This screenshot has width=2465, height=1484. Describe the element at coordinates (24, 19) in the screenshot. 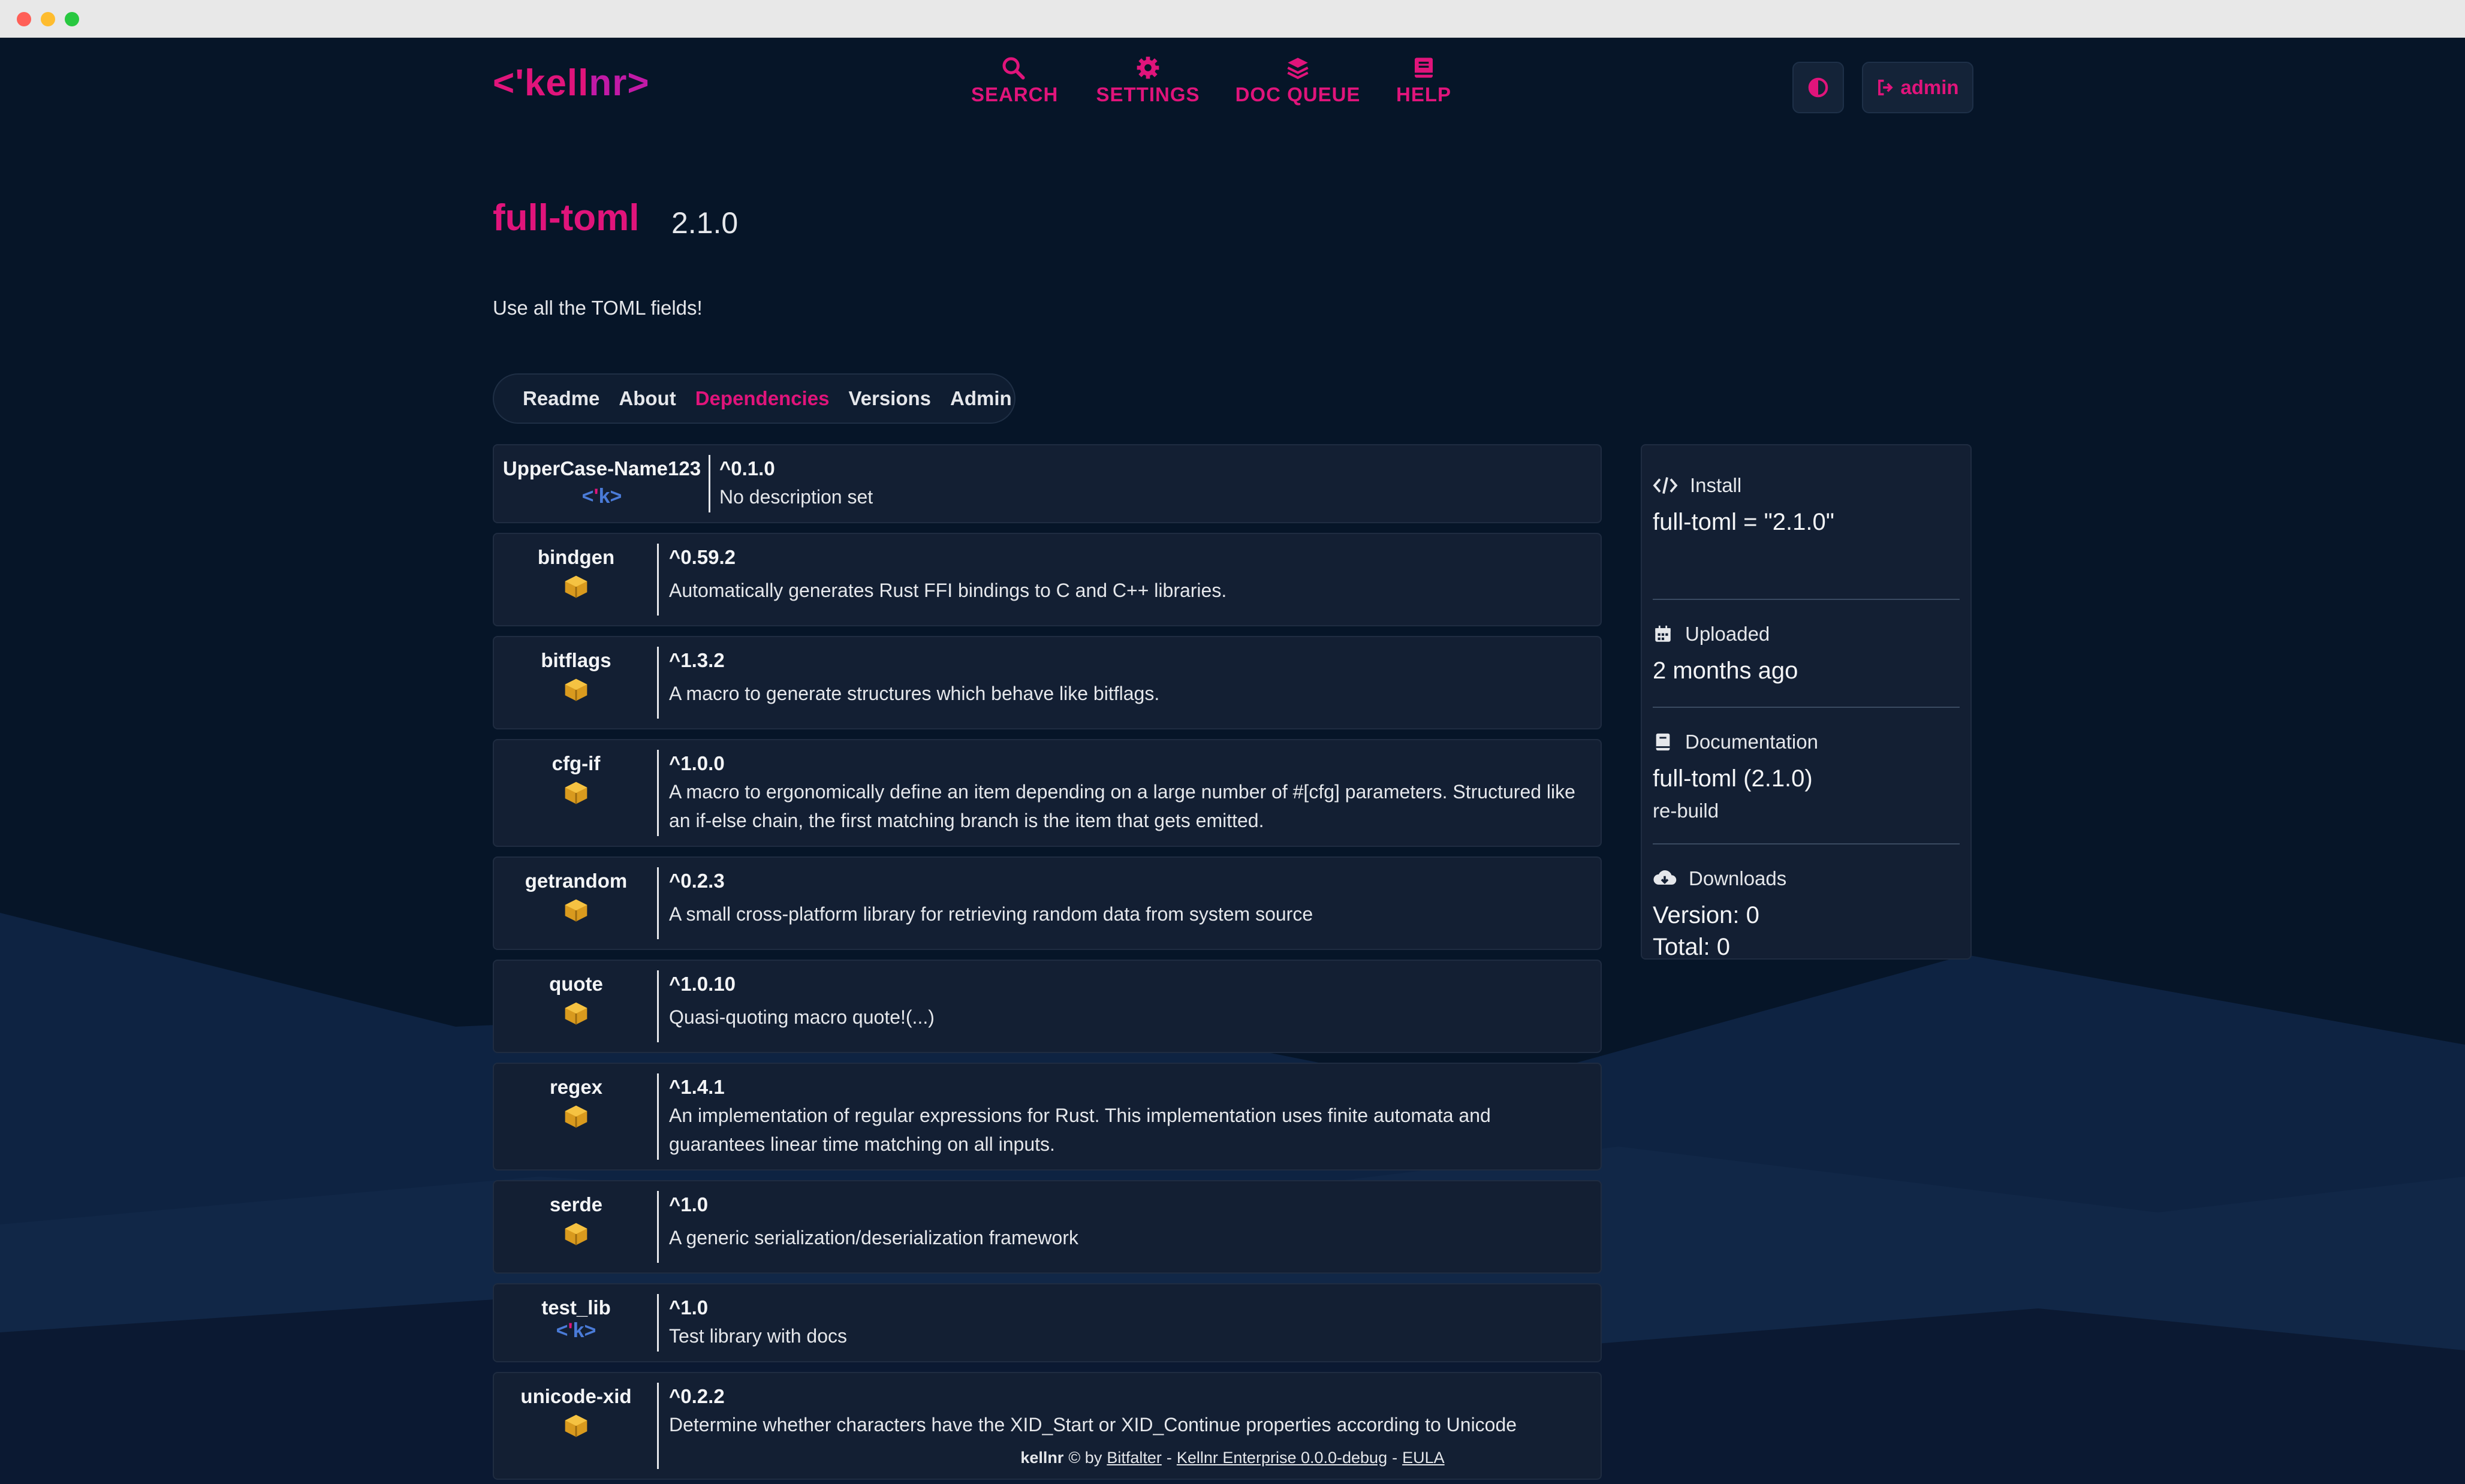

I see `close-window-button` at that location.